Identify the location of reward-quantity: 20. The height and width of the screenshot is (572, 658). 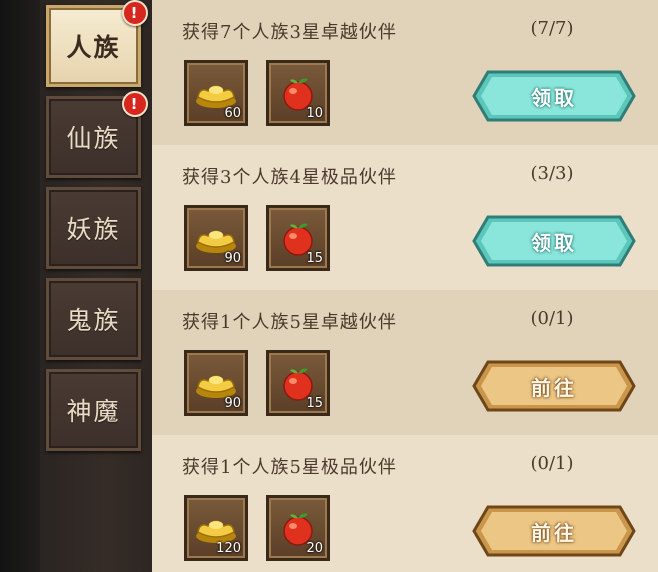
(314, 548).